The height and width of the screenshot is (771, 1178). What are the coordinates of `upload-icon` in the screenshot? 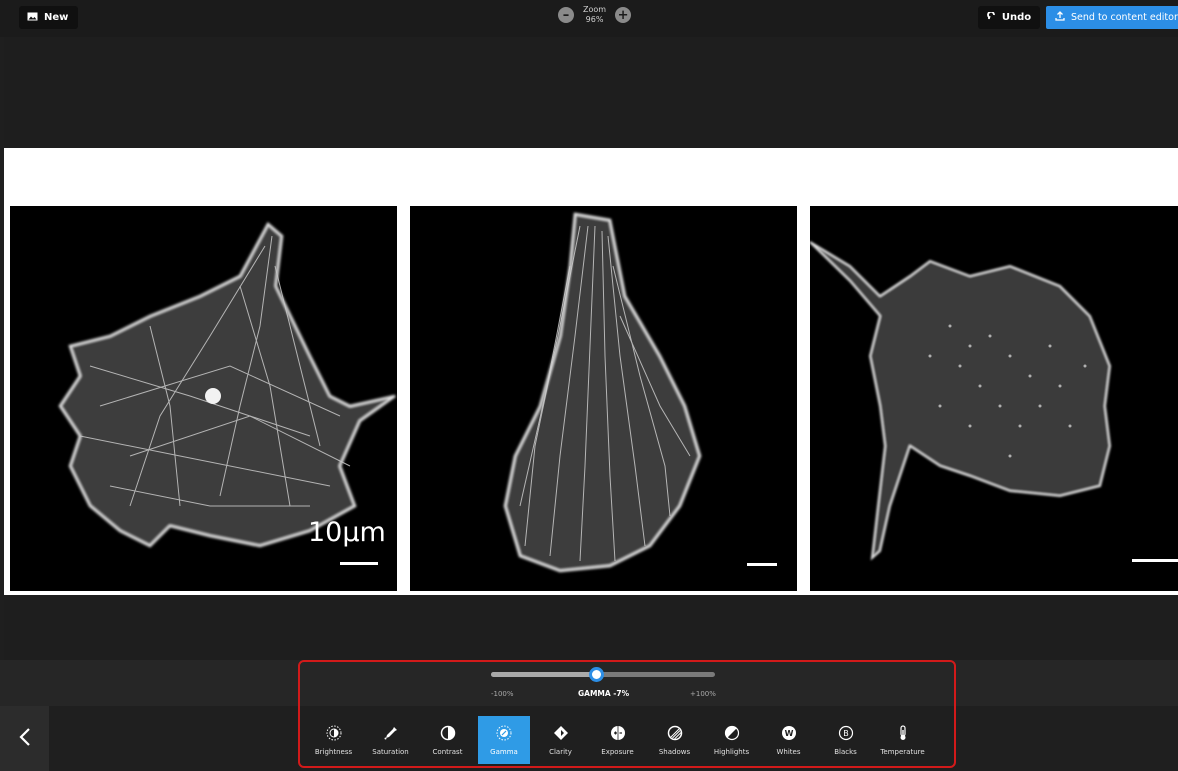 It's located at (1060, 17).